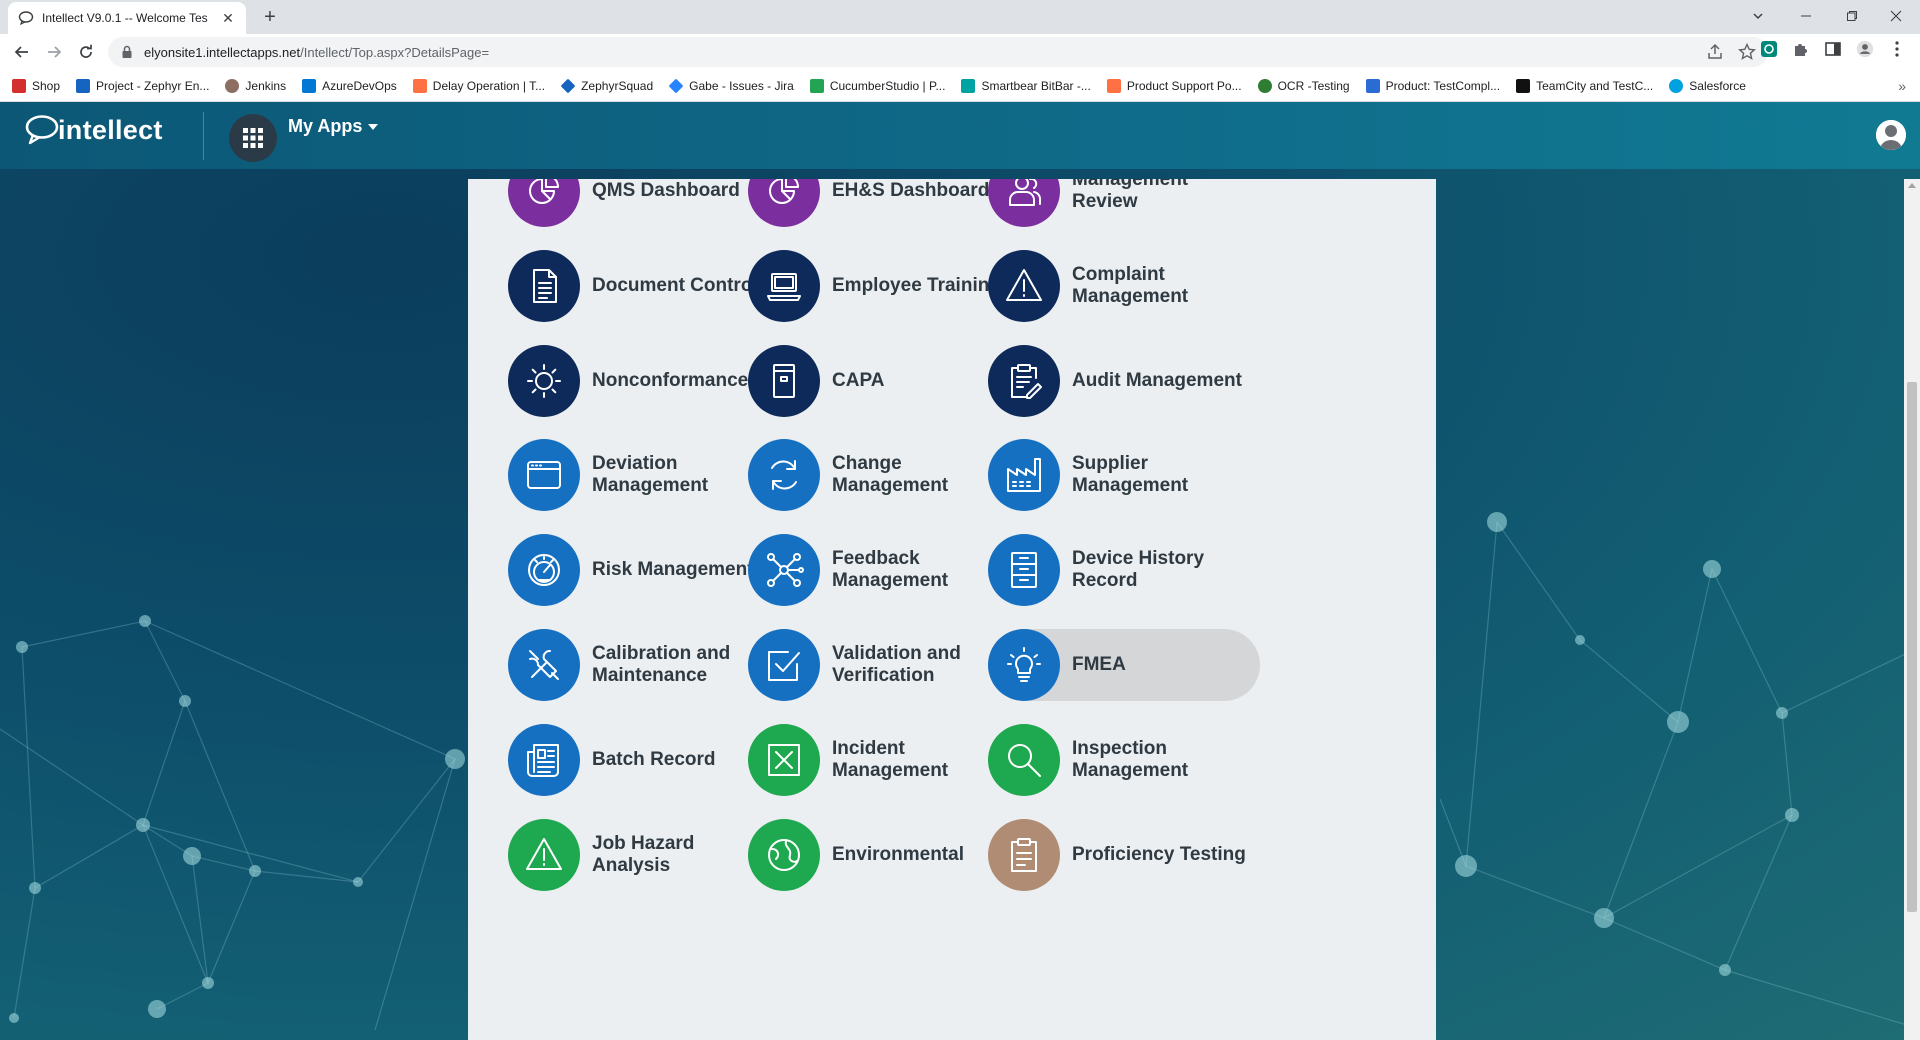 This screenshot has width=1920, height=1040. I want to click on tools-icon, so click(544, 665).